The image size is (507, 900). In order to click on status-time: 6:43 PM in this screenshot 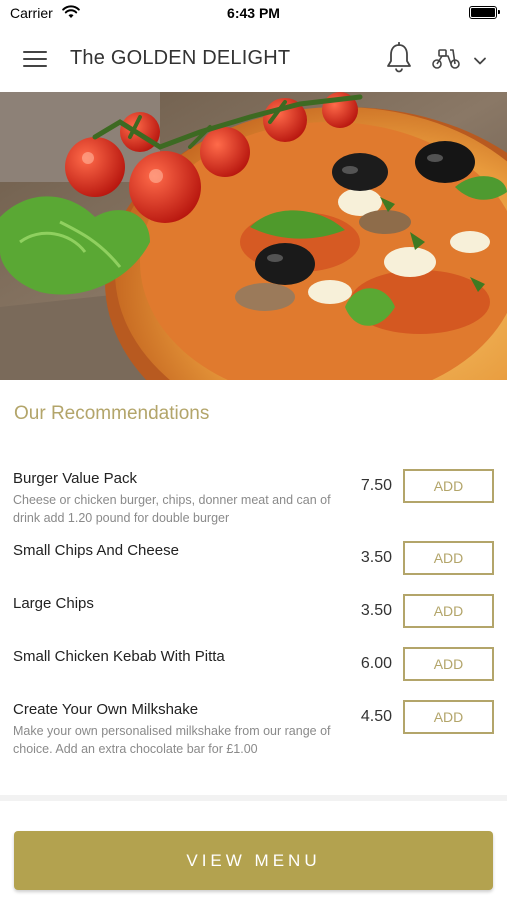, I will do `click(253, 13)`.